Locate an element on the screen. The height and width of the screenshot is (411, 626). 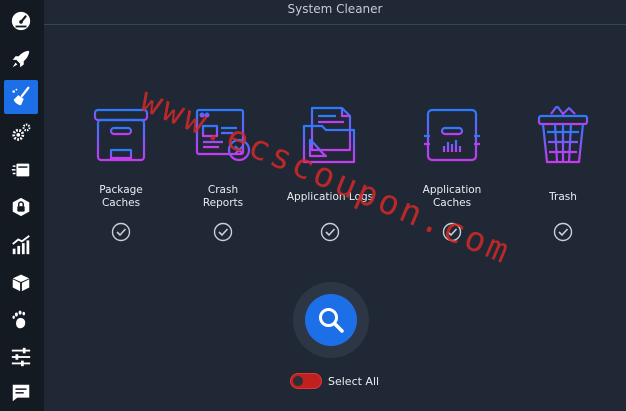
broom-icon is located at coordinates (21, 96).